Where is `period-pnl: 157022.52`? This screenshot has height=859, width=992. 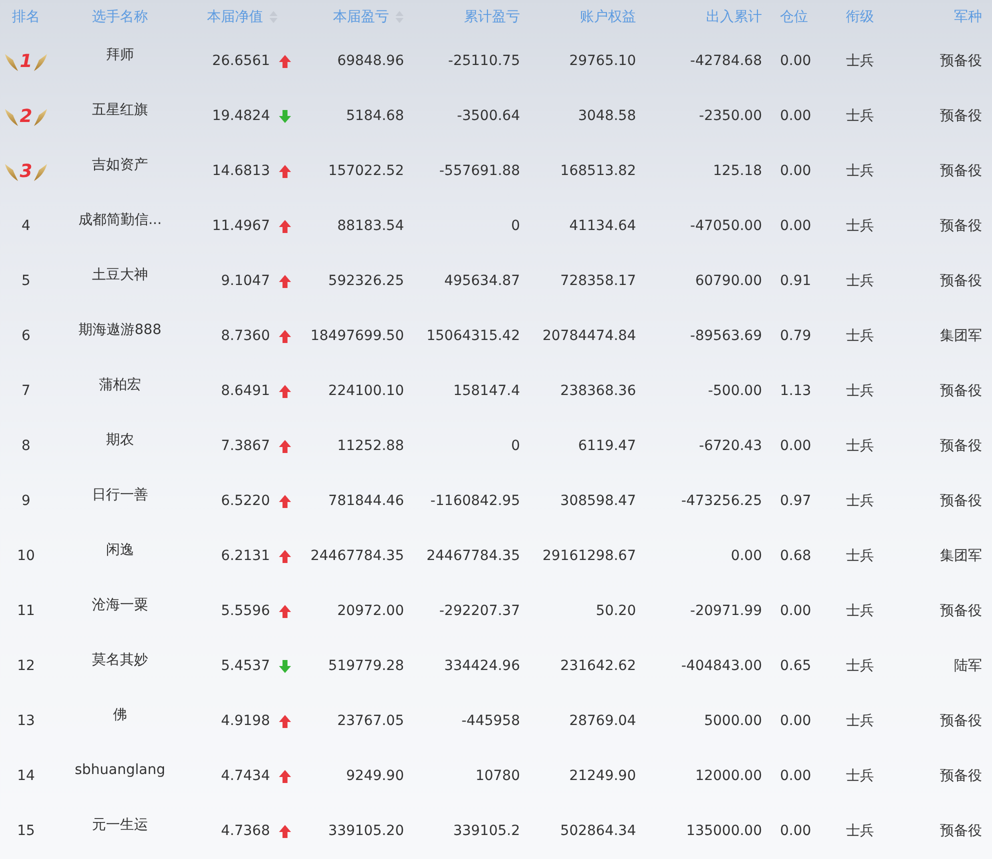
period-pnl: 157022.52 is located at coordinates (366, 171).